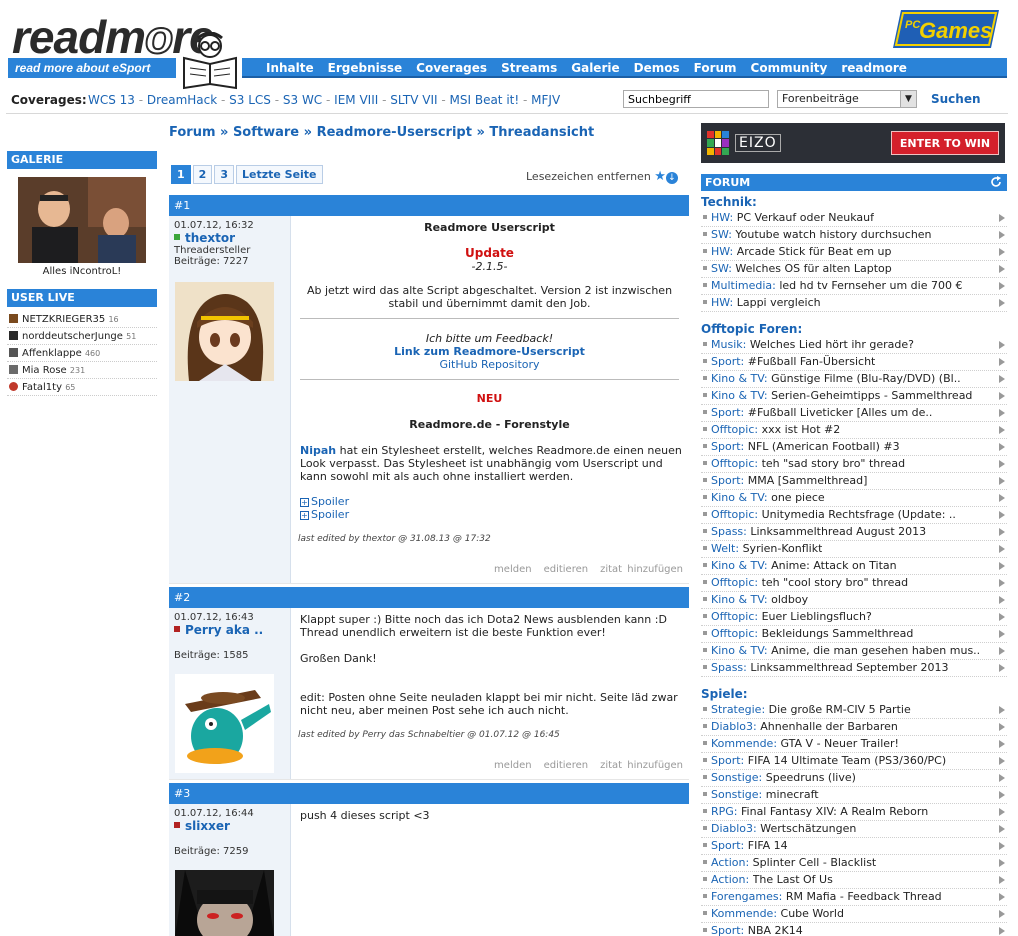 This screenshot has width=1018, height=936. I want to click on forum-thread-item: SW: Youtube watch history durchsuchen, so click(854, 235).